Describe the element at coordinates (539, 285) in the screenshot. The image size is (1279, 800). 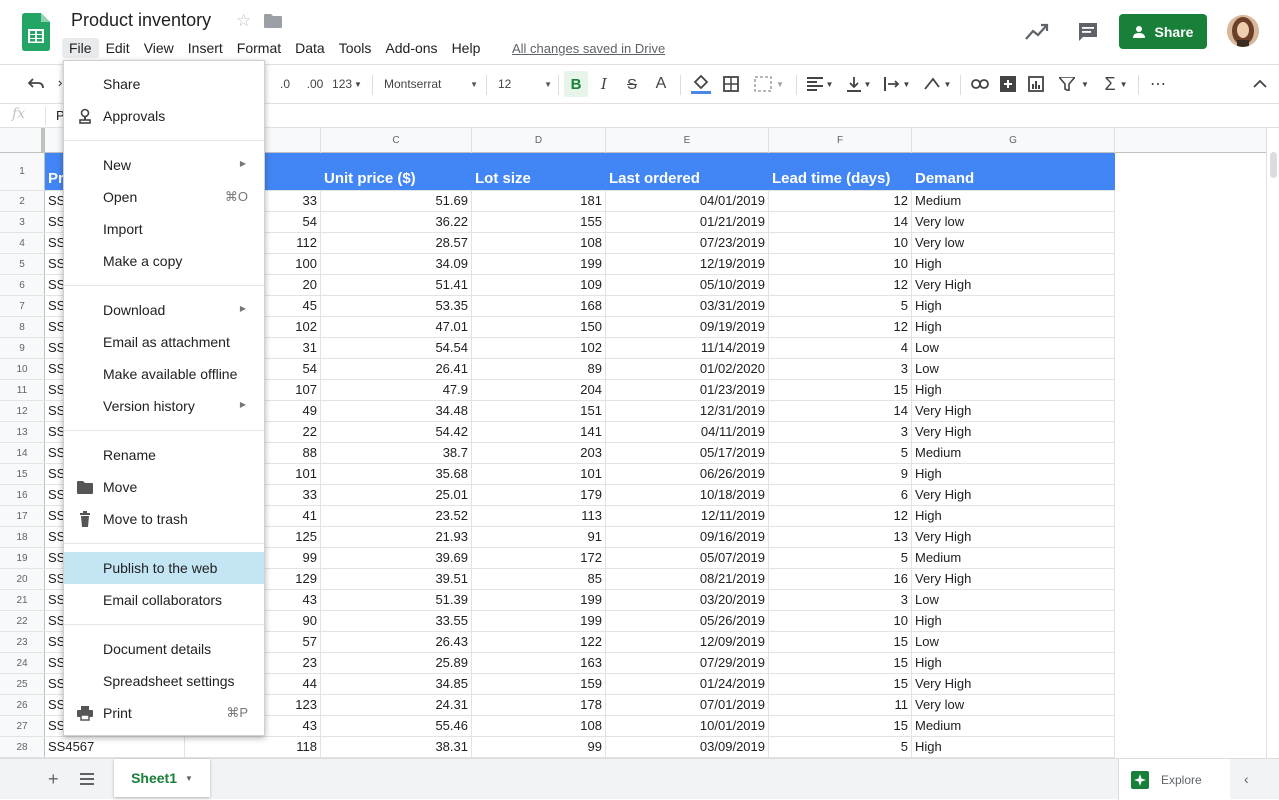
I see `cell-lot-size: 109` at that location.